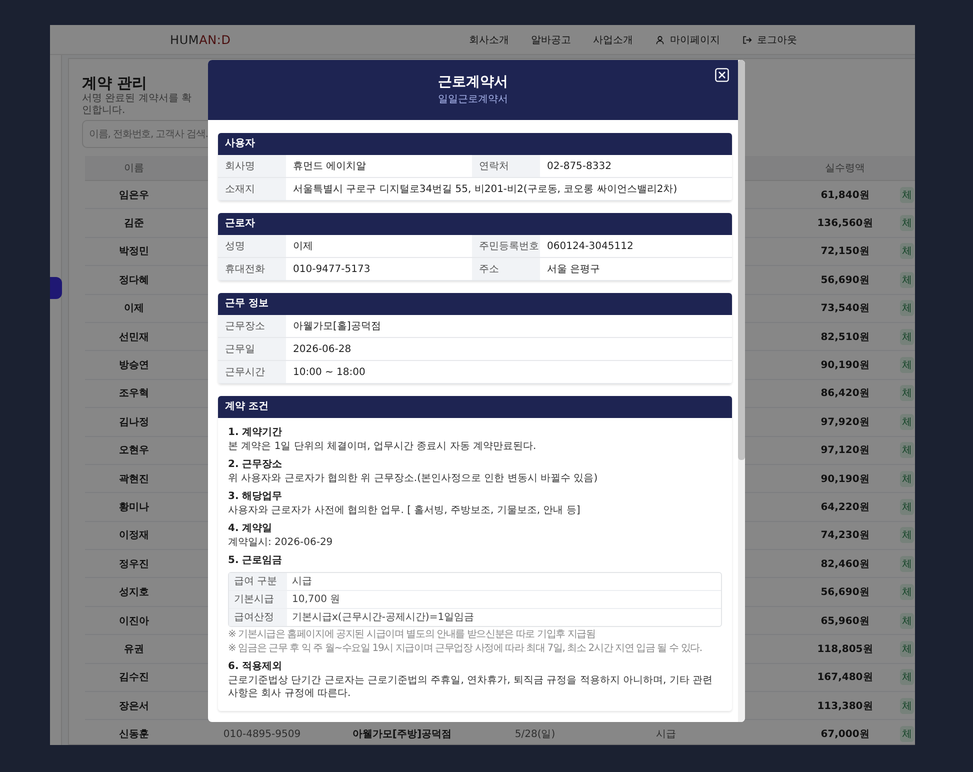 This screenshot has height=772, width=973. I want to click on logo: HUMAN:D, so click(200, 39).